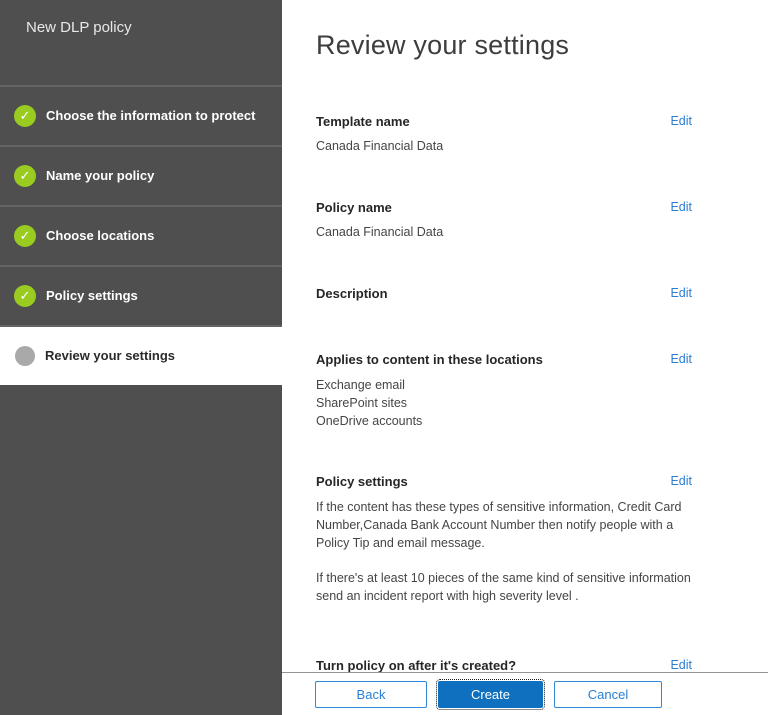 Image resolution: width=768 pixels, height=715 pixels. Describe the element at coordinates (151, 115) in the screenshot. I see `step-label: Choose the information to protect` at that location.